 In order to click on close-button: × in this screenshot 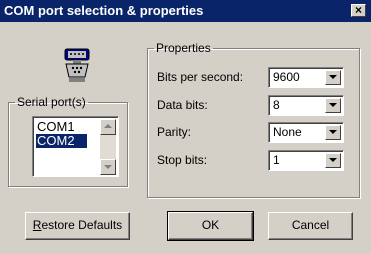, I will do `click(358, 10)`.